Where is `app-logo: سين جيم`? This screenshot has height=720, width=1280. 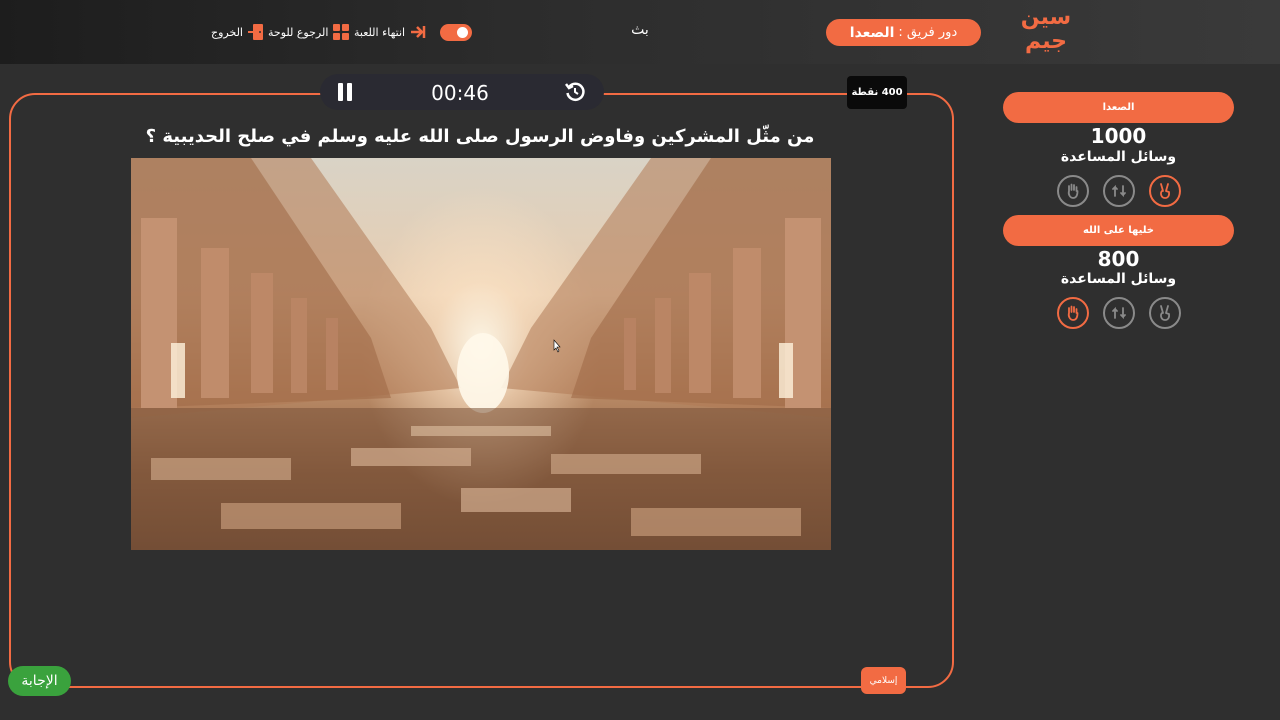
app-logo: سين جيم is located at coordinates (1046, 32).